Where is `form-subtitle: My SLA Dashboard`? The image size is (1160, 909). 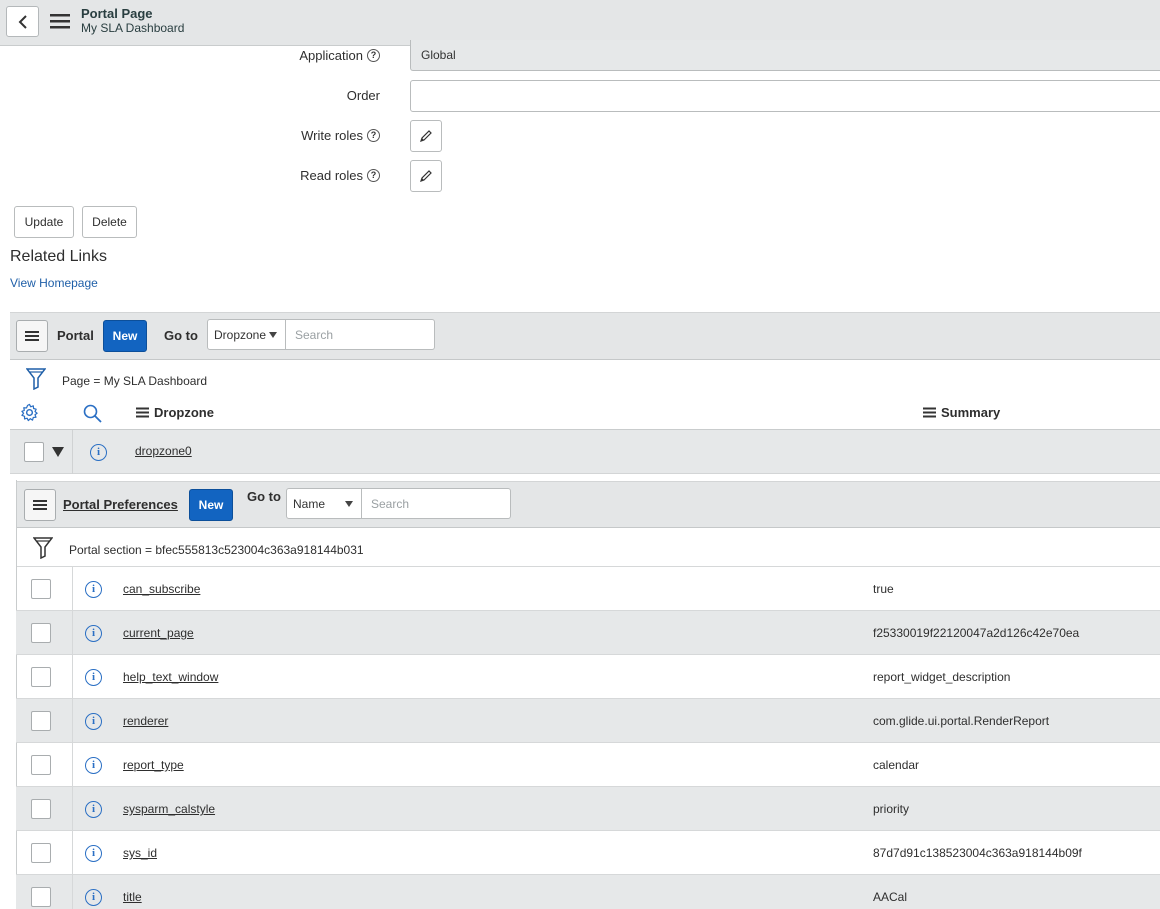 form-subtitle: My SLA Dashboard is located at coordinates (133, 28).